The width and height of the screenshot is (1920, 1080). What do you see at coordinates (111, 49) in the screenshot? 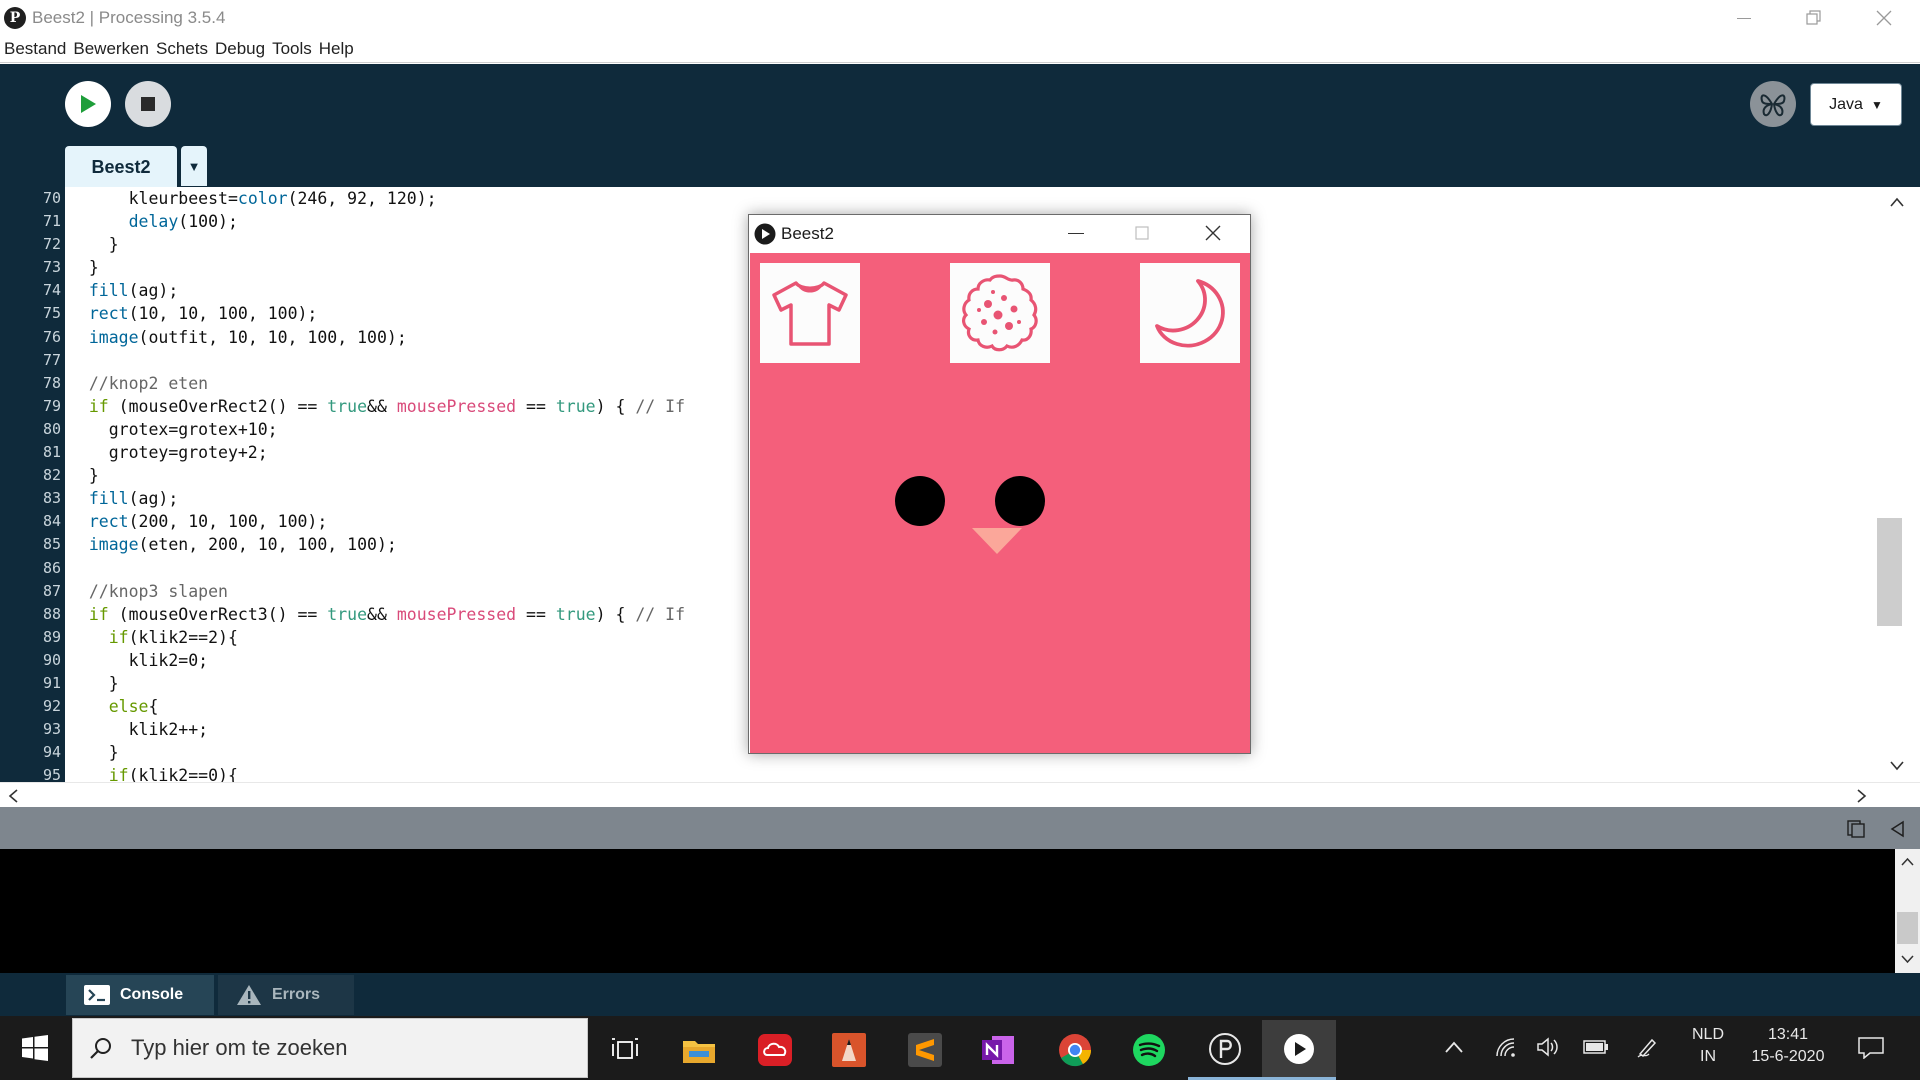
I see `menu-bewerken: Bewerken` at bounding box center [111, 49].